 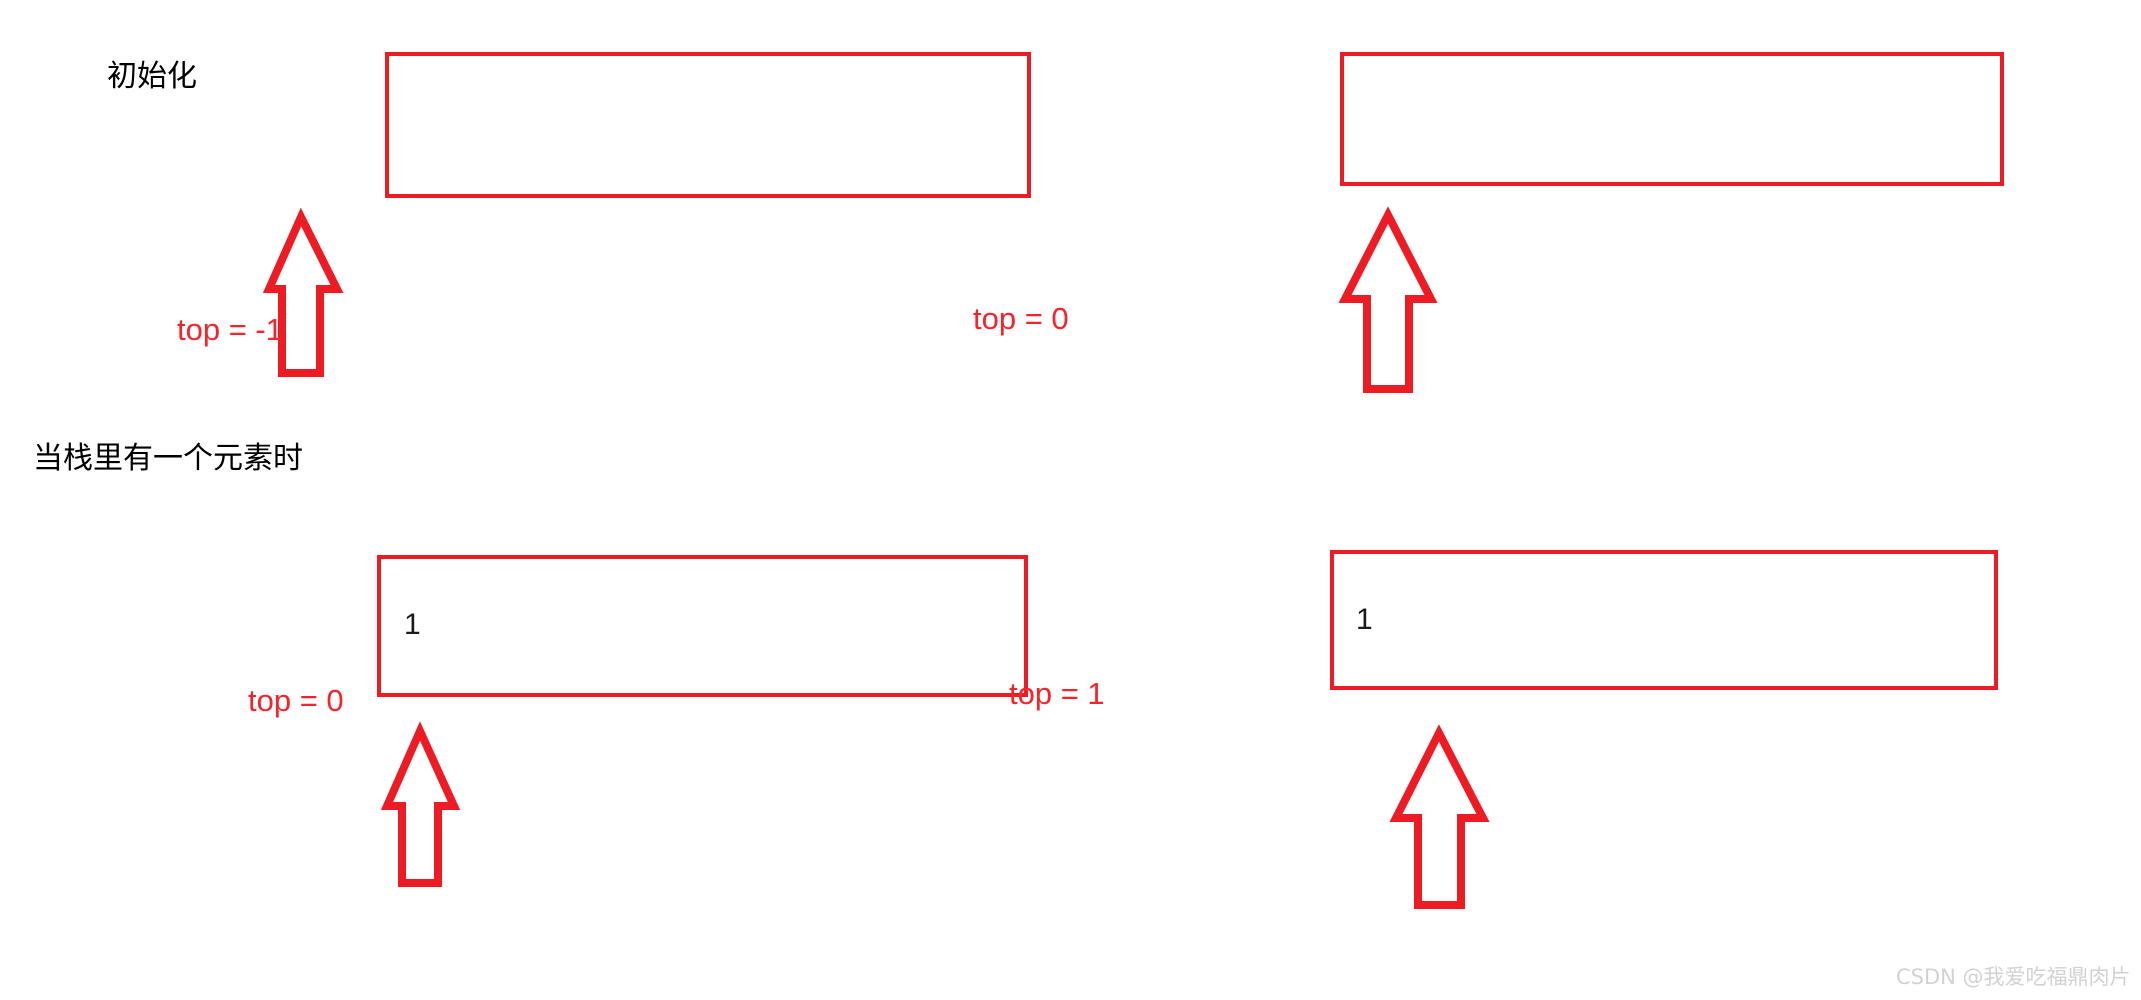 What do you see at coordinates (1388, 300) in the screenshot?
I see `arrow-up-outline-icon-init-right` at bounding box center [1388, 300].